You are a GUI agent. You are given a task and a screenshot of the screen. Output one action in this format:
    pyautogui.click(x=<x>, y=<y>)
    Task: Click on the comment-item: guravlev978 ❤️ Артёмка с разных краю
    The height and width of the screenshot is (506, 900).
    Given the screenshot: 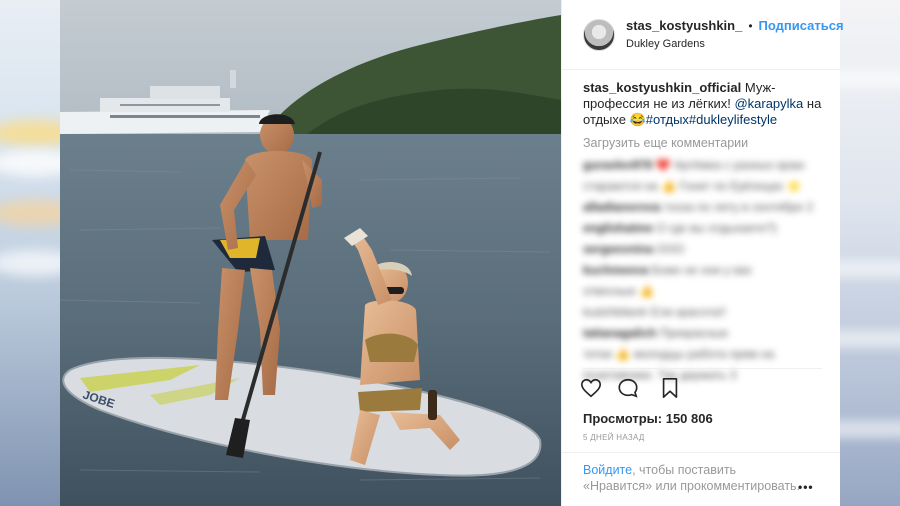 What is the action you would take?
    pyautogui.click(x=702, y=165)
    